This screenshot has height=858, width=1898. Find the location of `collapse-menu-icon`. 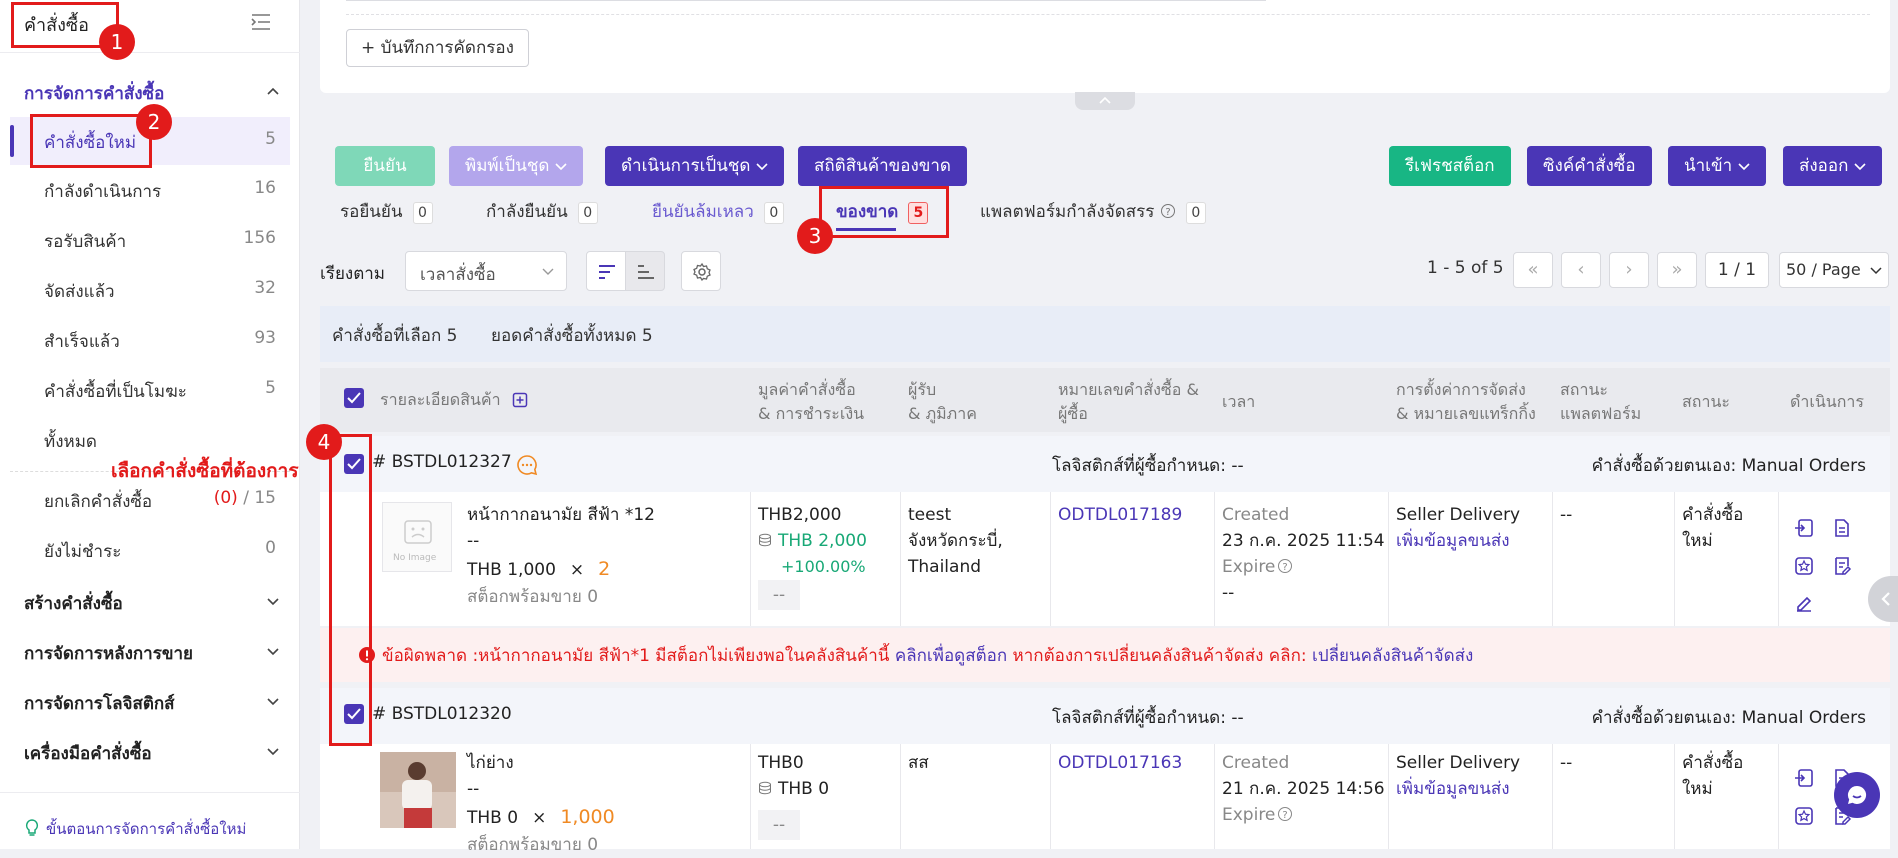

collapse-menu-icon is located at coordinates (261, 22).